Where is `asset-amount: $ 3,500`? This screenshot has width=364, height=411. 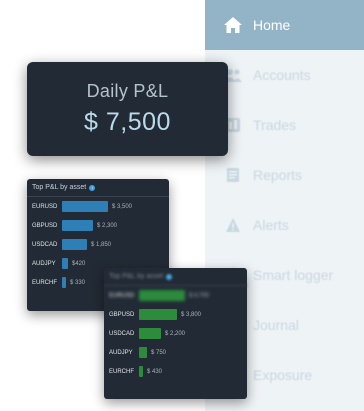 asset-amount: $ 3,500 is located at coordinates (121, 206).